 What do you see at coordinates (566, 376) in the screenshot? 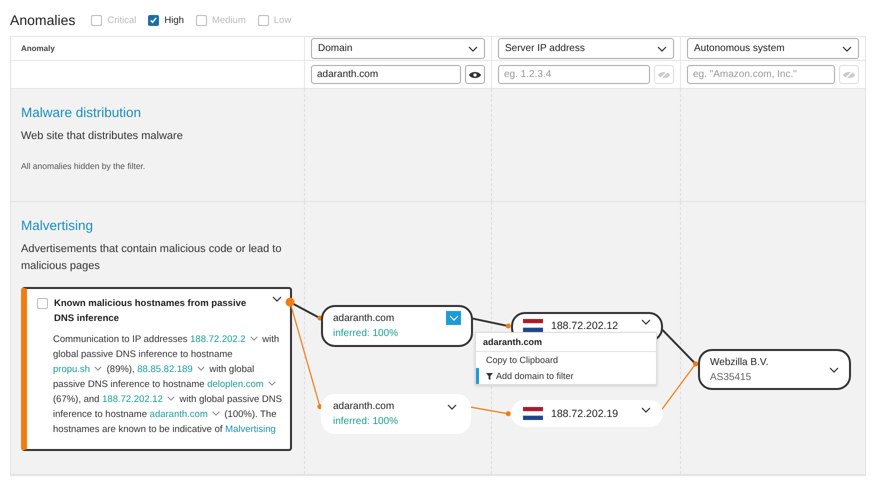
I see `menu-item: Add domain to filter` at bounding box center [566, 376].